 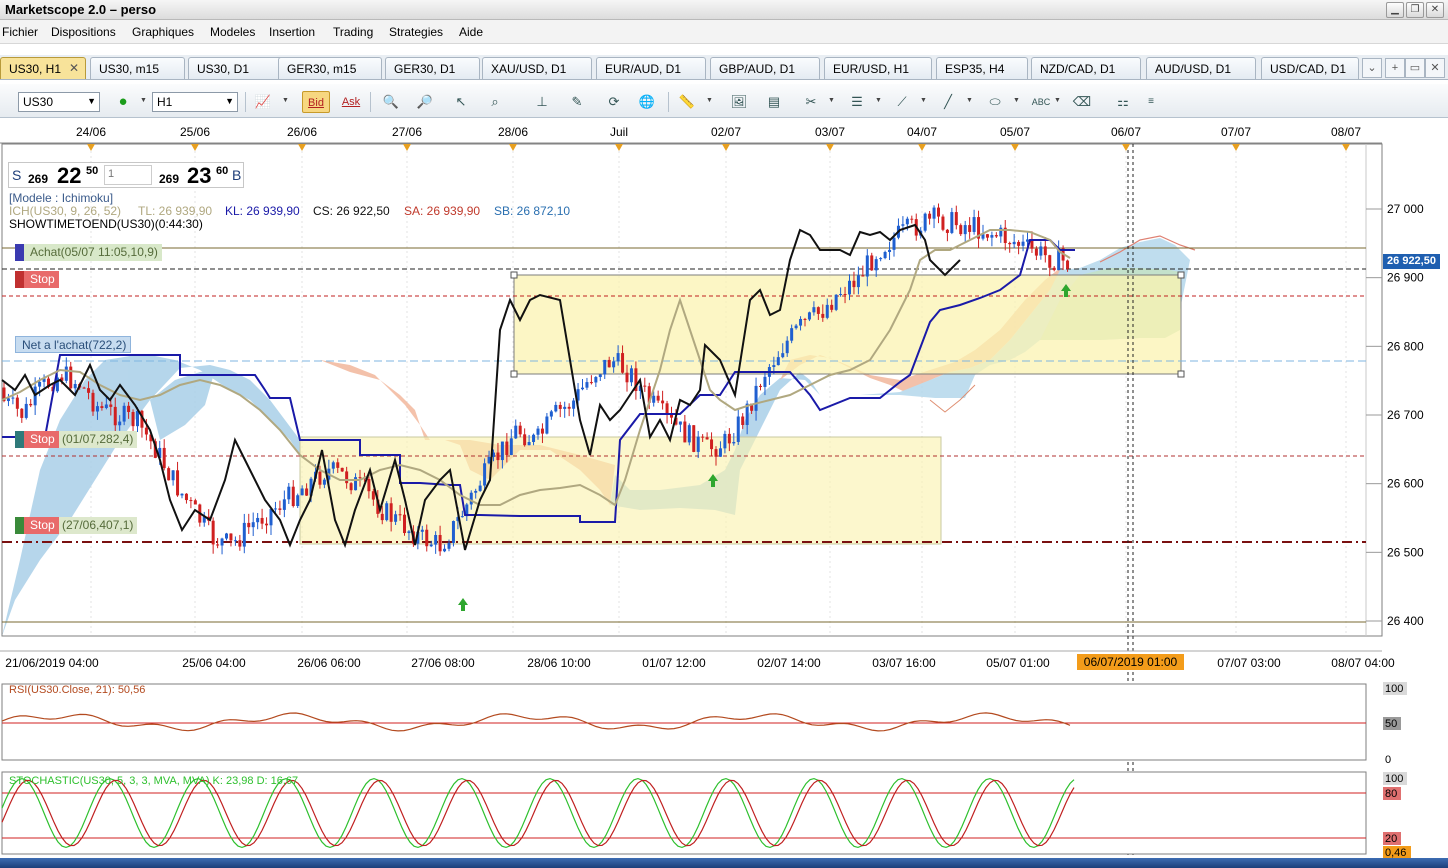 I want to click on price-tick-label: 26 600, so click(x=1405, y=484).